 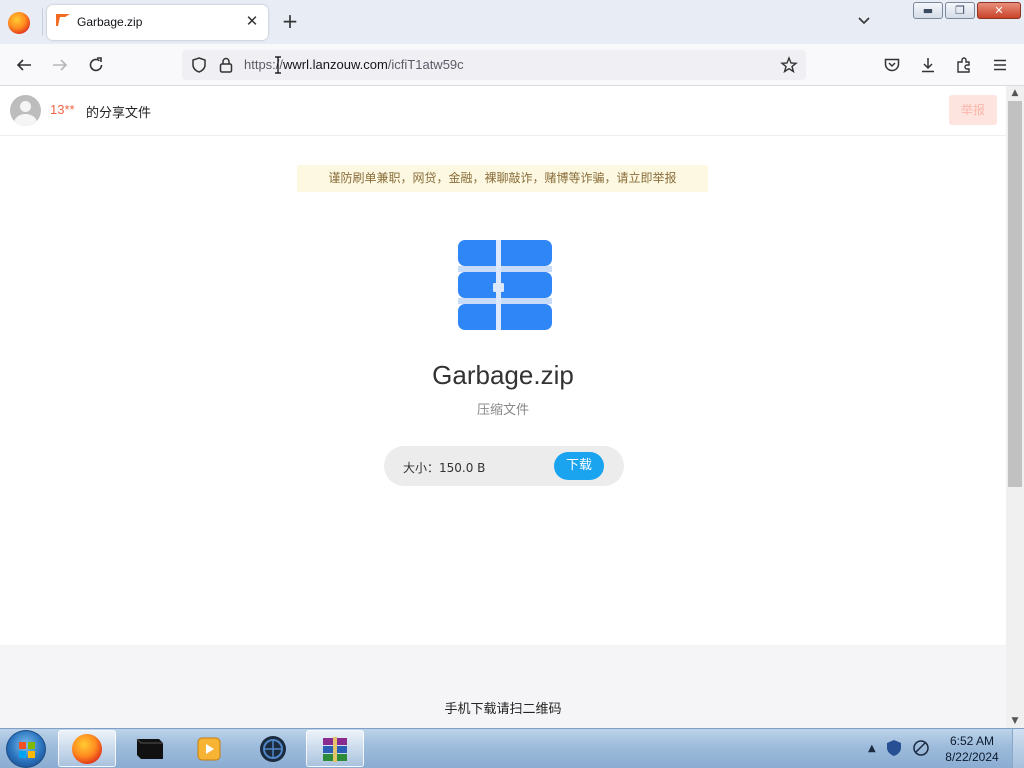 What do you see at coordinates (119, 113) in the screenshot?
I see `share-label: 的分享文件` at bounding box center [119, 113].